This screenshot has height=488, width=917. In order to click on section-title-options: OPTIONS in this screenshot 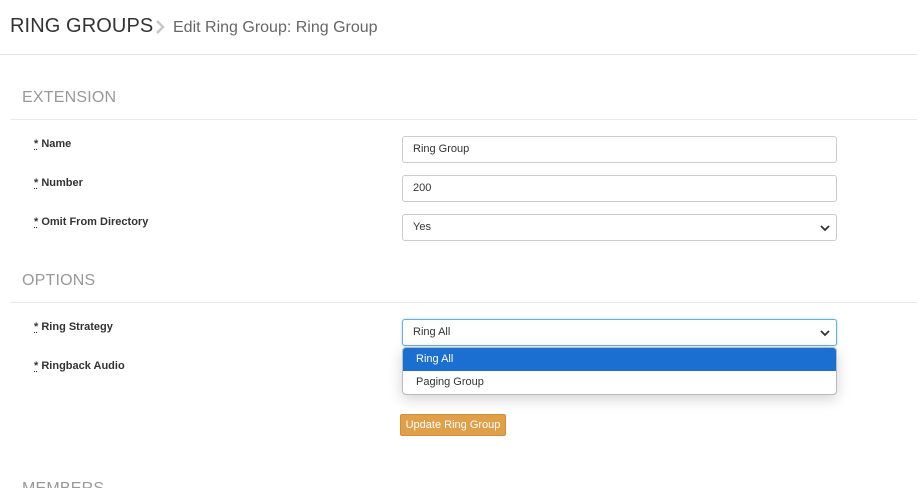, I will do `click(59, 280)`.